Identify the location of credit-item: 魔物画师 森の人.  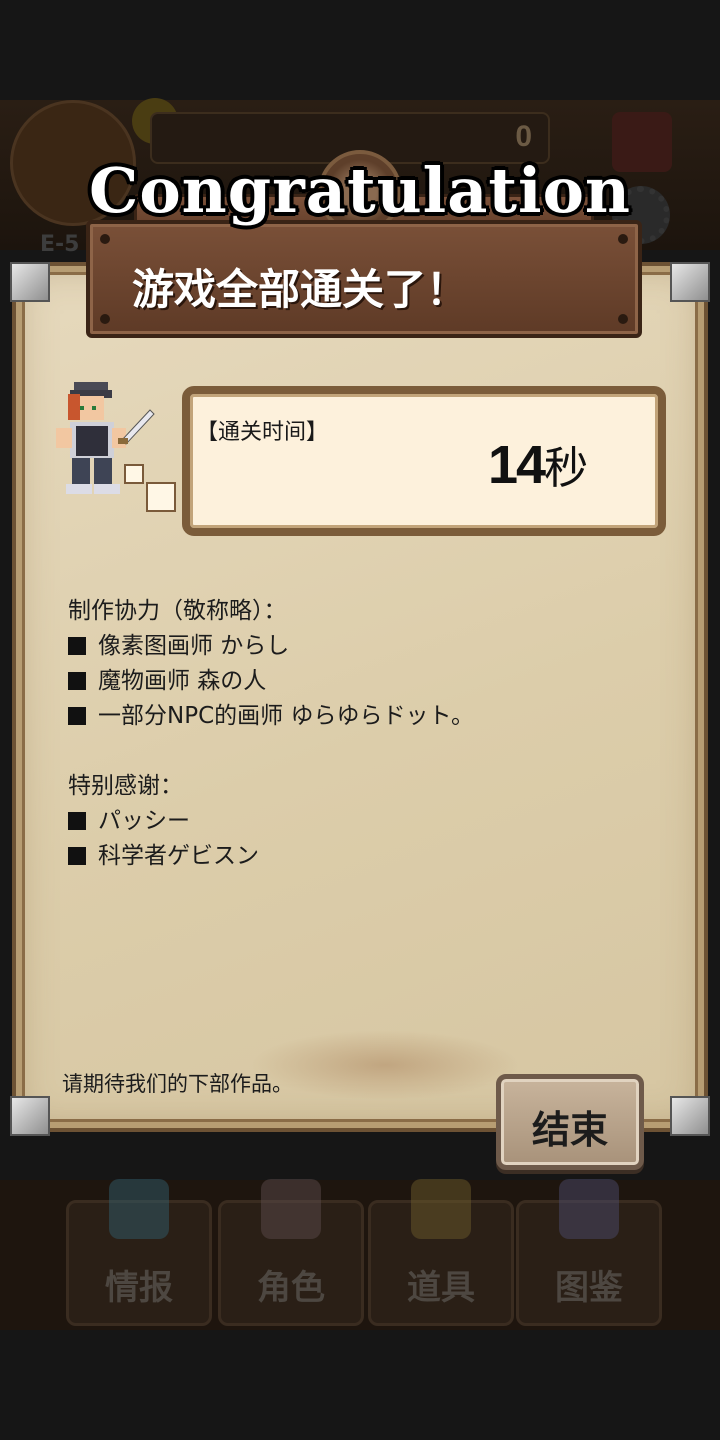
(271, 681).